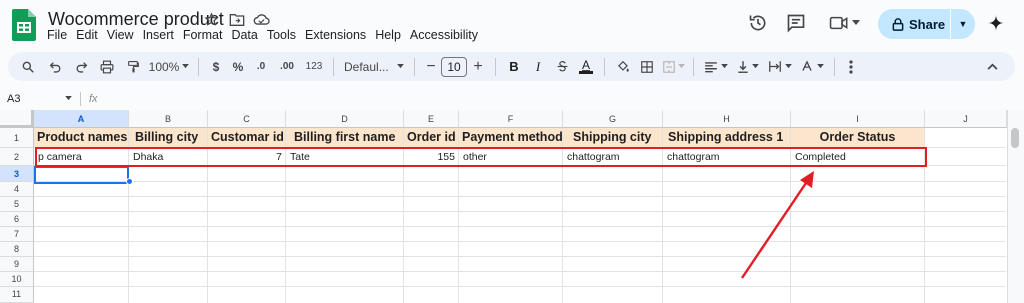 This screenshot has width=1024, height=303. Describe the element at coordinates (17, 138) in the screenshot. I see `row-header: 1` at that location.